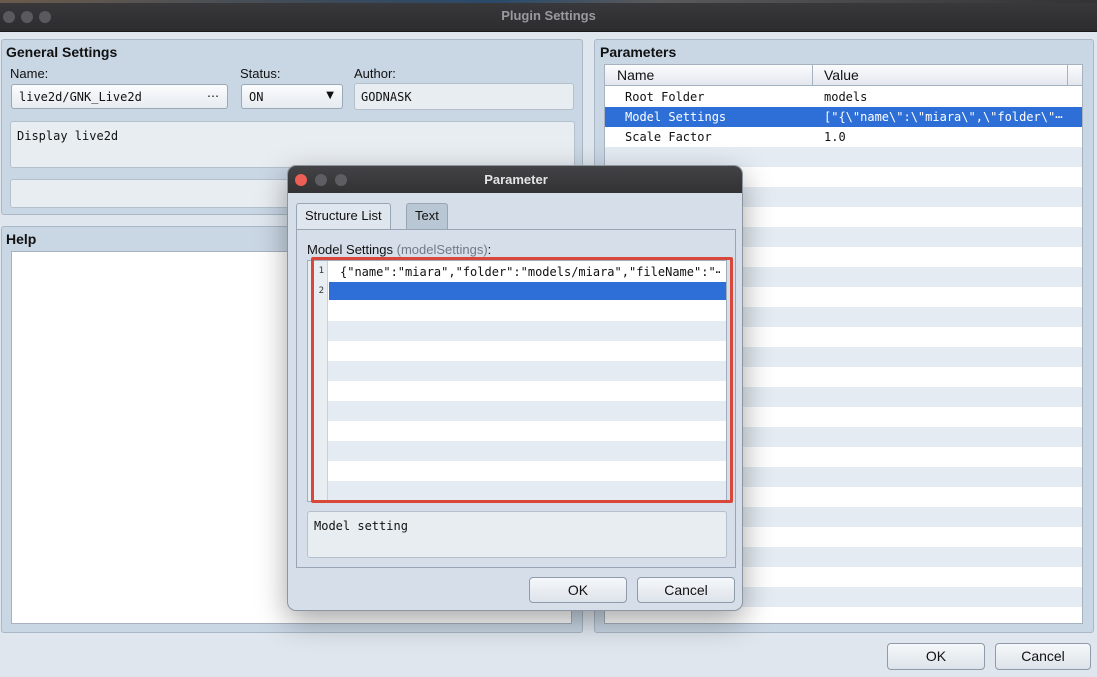  What do you see at coordinates (375, 73) in the screenshot?
I see `author-label: Author:` at bounding box center [375, 73].